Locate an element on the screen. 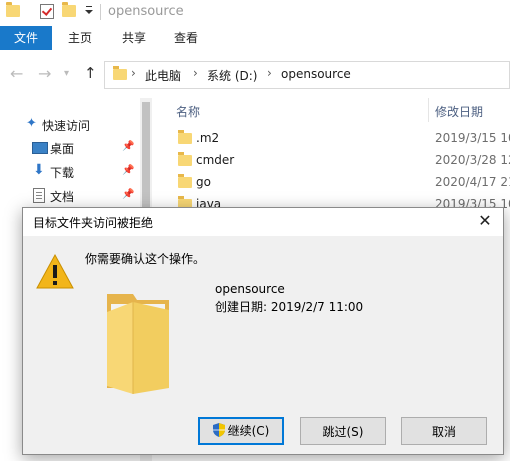 This screenshot has width=510, height=461. continue-button: 继续(C) is located at coordinates (241, 431).